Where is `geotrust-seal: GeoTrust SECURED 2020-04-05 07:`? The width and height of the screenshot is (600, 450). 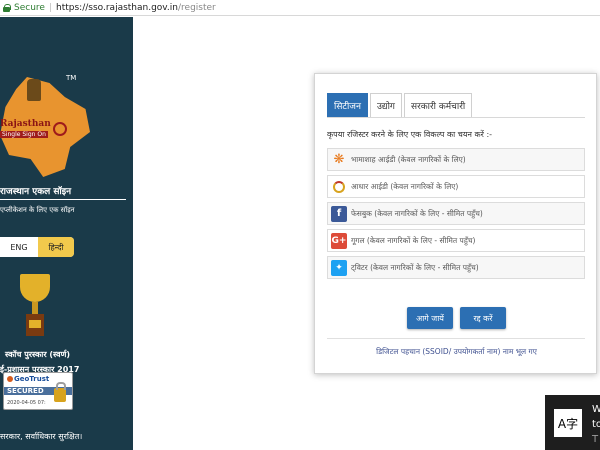 geotrust-seal: GeoTrust SECURED 2020-04-05 07: is located at coordinates (38, 391).